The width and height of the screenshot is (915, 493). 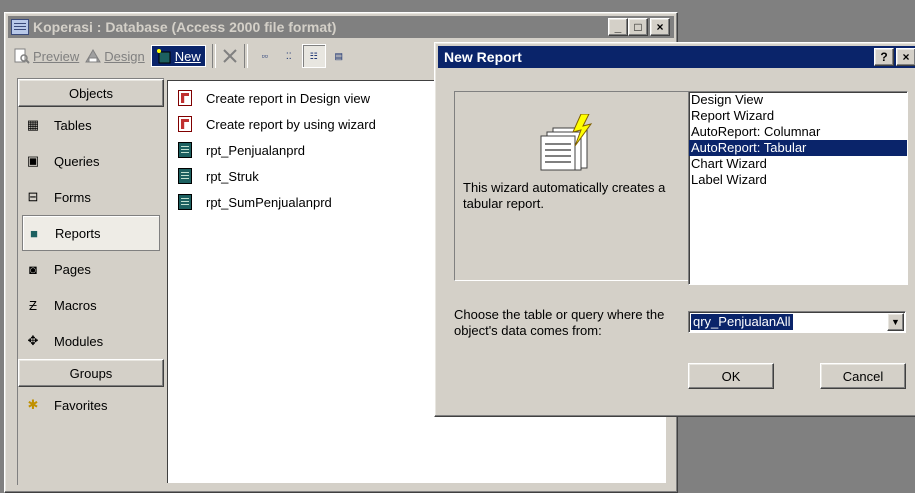 What do you see at coordinates (91, 373) in the screenshot?
I see `groups-header: Groups` at bounding box center [91, 373].